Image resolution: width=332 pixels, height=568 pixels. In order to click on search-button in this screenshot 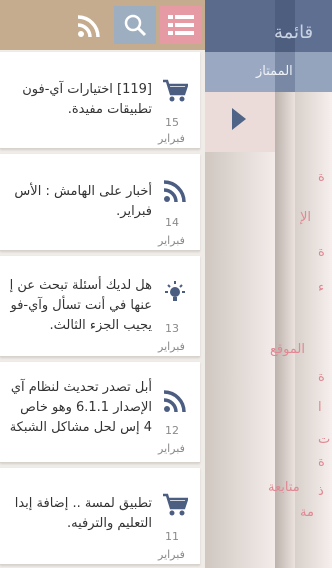, I will do `click(135, 25)`.